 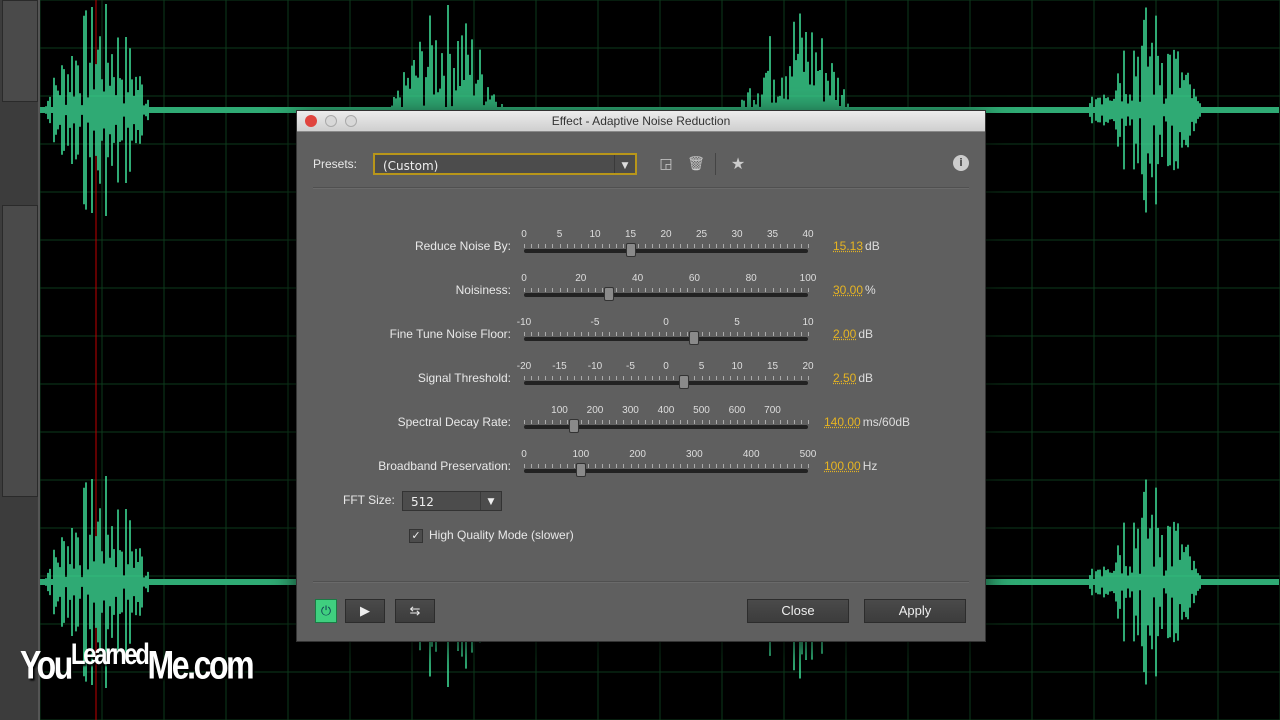 I want to click on power-toggle-button: ⏻, so click(x=326, y=611).